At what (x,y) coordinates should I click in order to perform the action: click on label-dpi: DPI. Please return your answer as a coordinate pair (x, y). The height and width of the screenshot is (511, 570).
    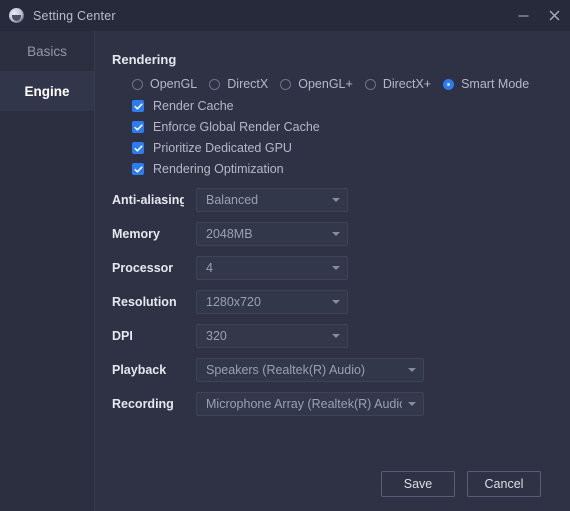
    Looking at the image, I should click on (122, 336).